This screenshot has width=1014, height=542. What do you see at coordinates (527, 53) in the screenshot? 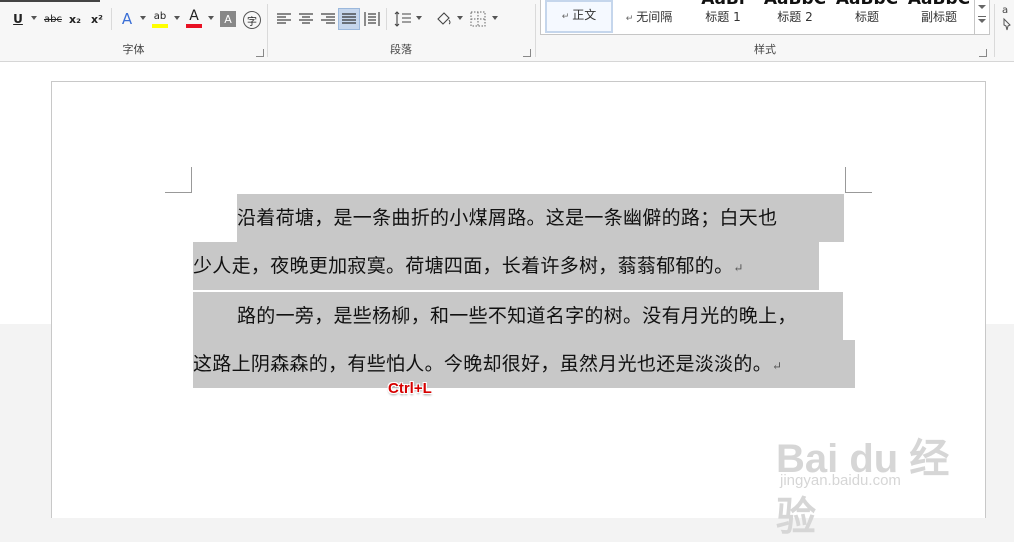
I see `paragraph-dialog-launcher-icon` at bounding box center [527, 53].